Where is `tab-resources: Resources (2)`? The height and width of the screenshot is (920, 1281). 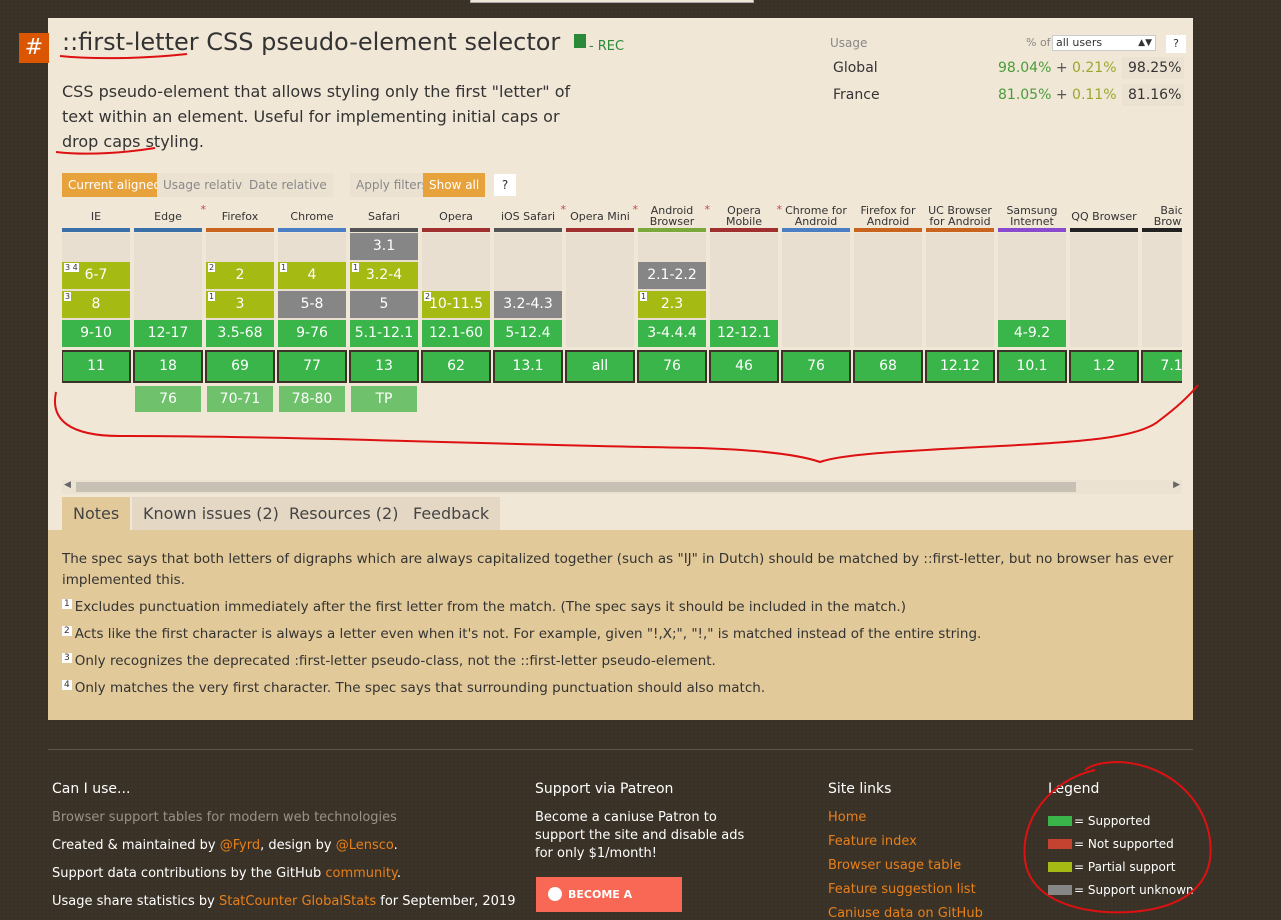 tab-resources: Resources (2) is located at coordinates (344, 514).